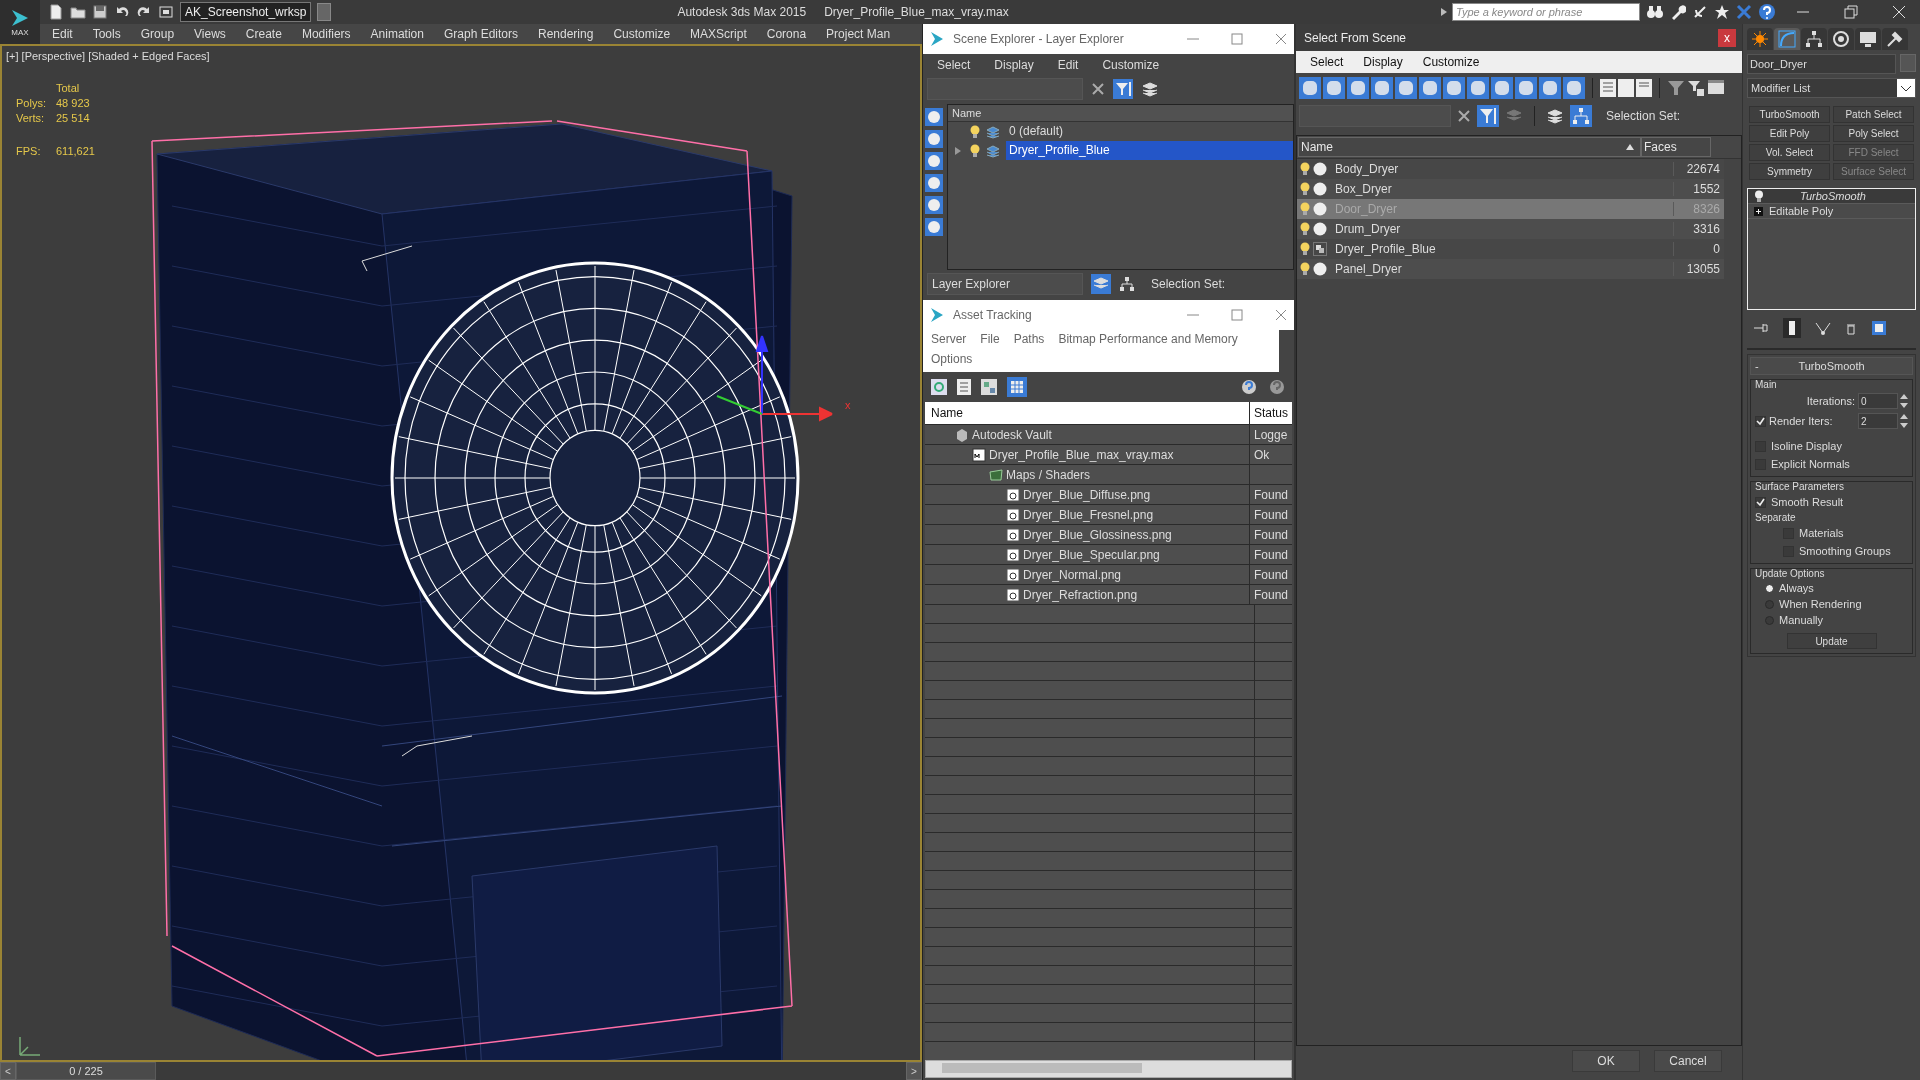 Image resolution: width=1920 pixels, height=1080 pixels. What do you see at coordinates (1088, 514) in the screenshot?
I see `asset-name: Dryer_Blue_Fresnel.png` at bounding box center [1088, 514].